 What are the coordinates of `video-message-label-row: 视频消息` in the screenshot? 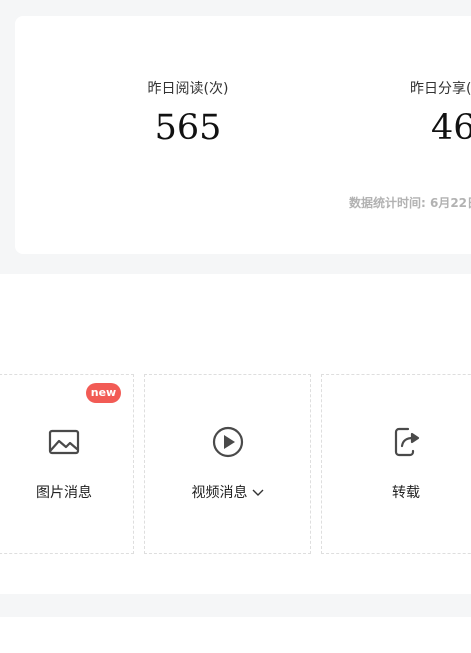 It's located at (227, 492).